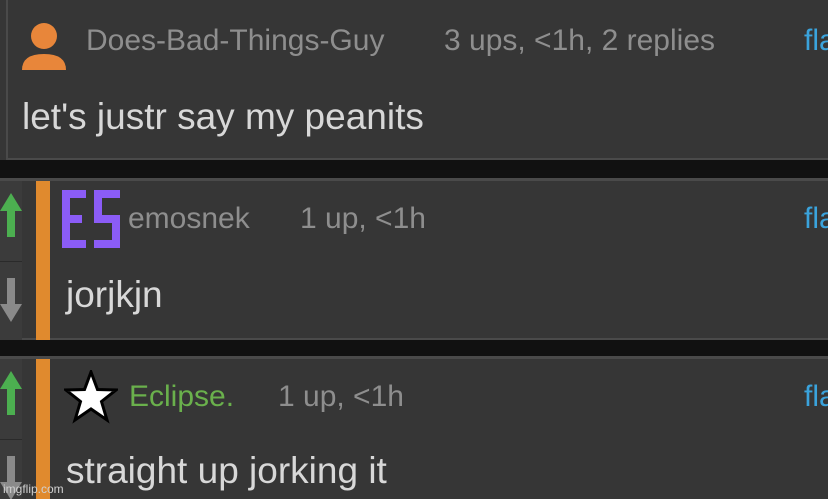  What do you see at coordinates (226, 470) in the screenshot?
I see `comment-text: straight up jorking it` at bounding box center [226, 470].